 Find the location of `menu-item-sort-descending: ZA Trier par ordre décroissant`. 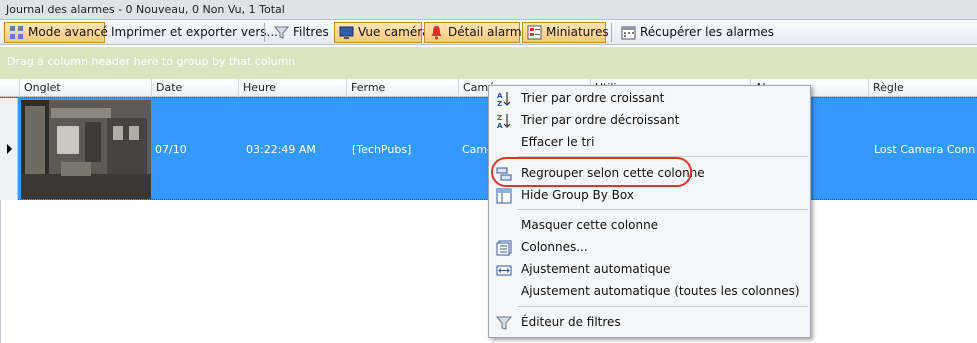

menu-item-sort-descending: ZA Trier par ordre décroissant is located at coordinates (649, 121).